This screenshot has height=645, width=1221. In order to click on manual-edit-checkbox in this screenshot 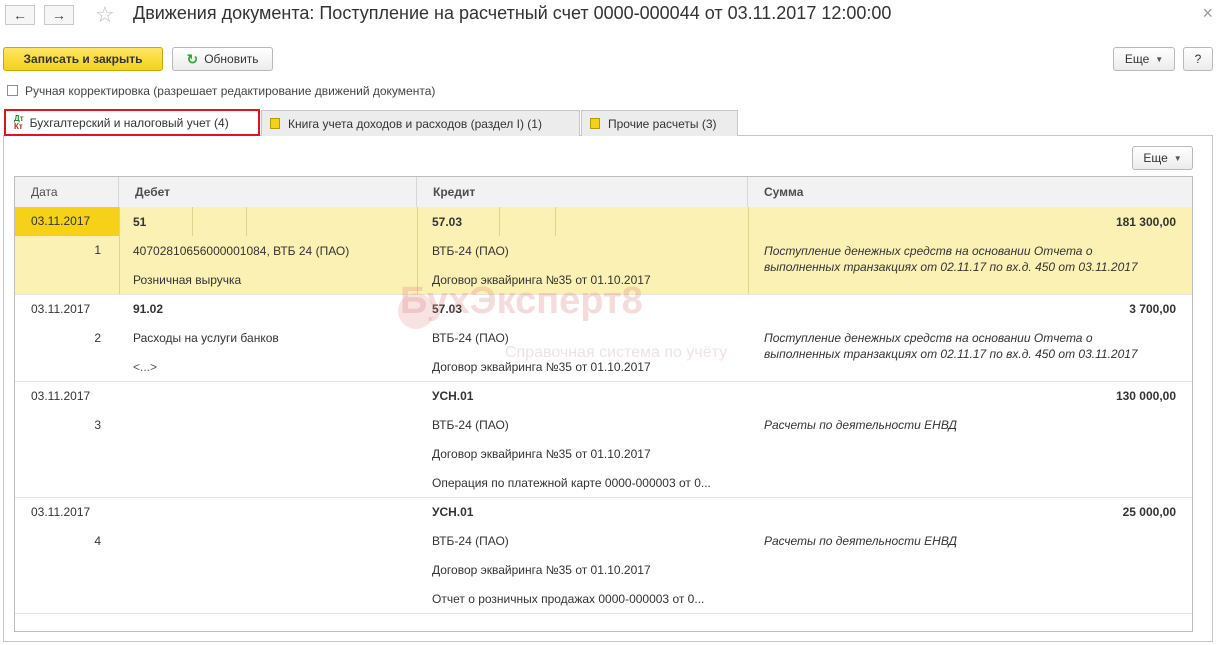, I will do `click(12, 90)`.